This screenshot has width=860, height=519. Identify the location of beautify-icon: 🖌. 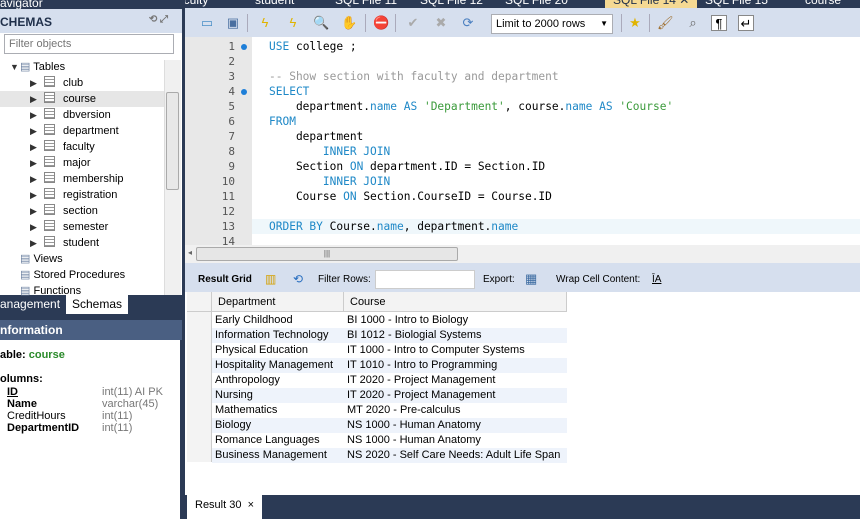
(665, 23).